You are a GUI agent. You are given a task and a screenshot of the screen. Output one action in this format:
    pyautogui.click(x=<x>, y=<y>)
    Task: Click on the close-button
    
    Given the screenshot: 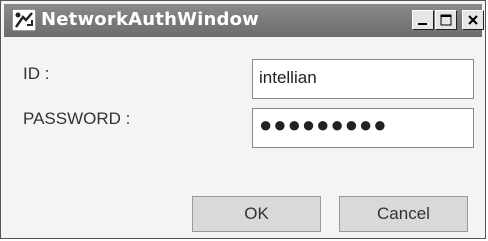 What is the action you would take?
    pyautogui.click(x=473, y=20)
    